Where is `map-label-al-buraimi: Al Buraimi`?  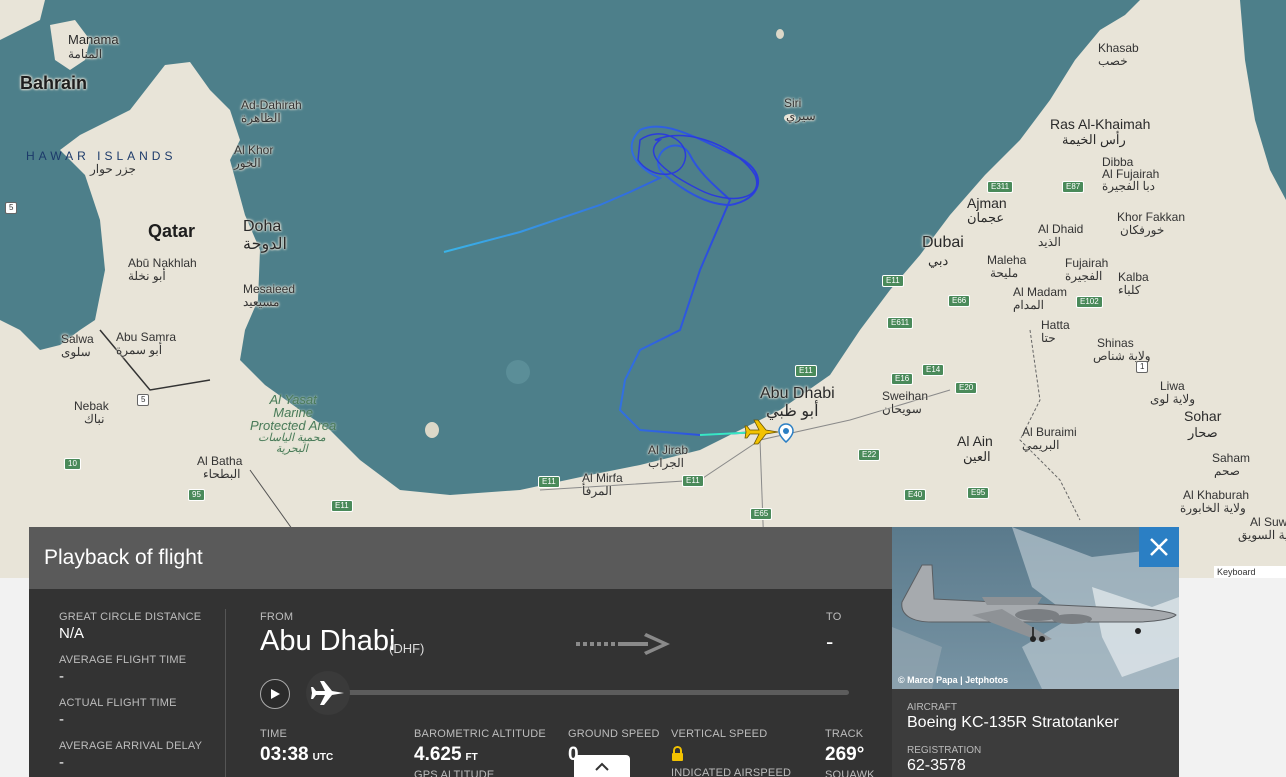
map-label-al-buraimi: Al Buraimi is located at coordinates (1049, 432).